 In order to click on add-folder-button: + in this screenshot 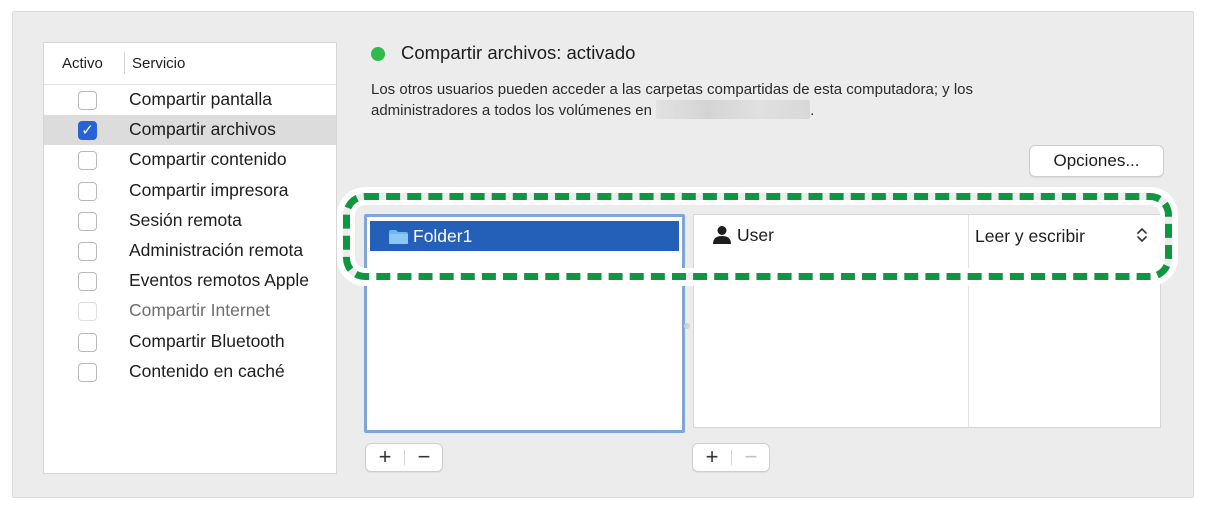, I will do `click(385, 457)`.